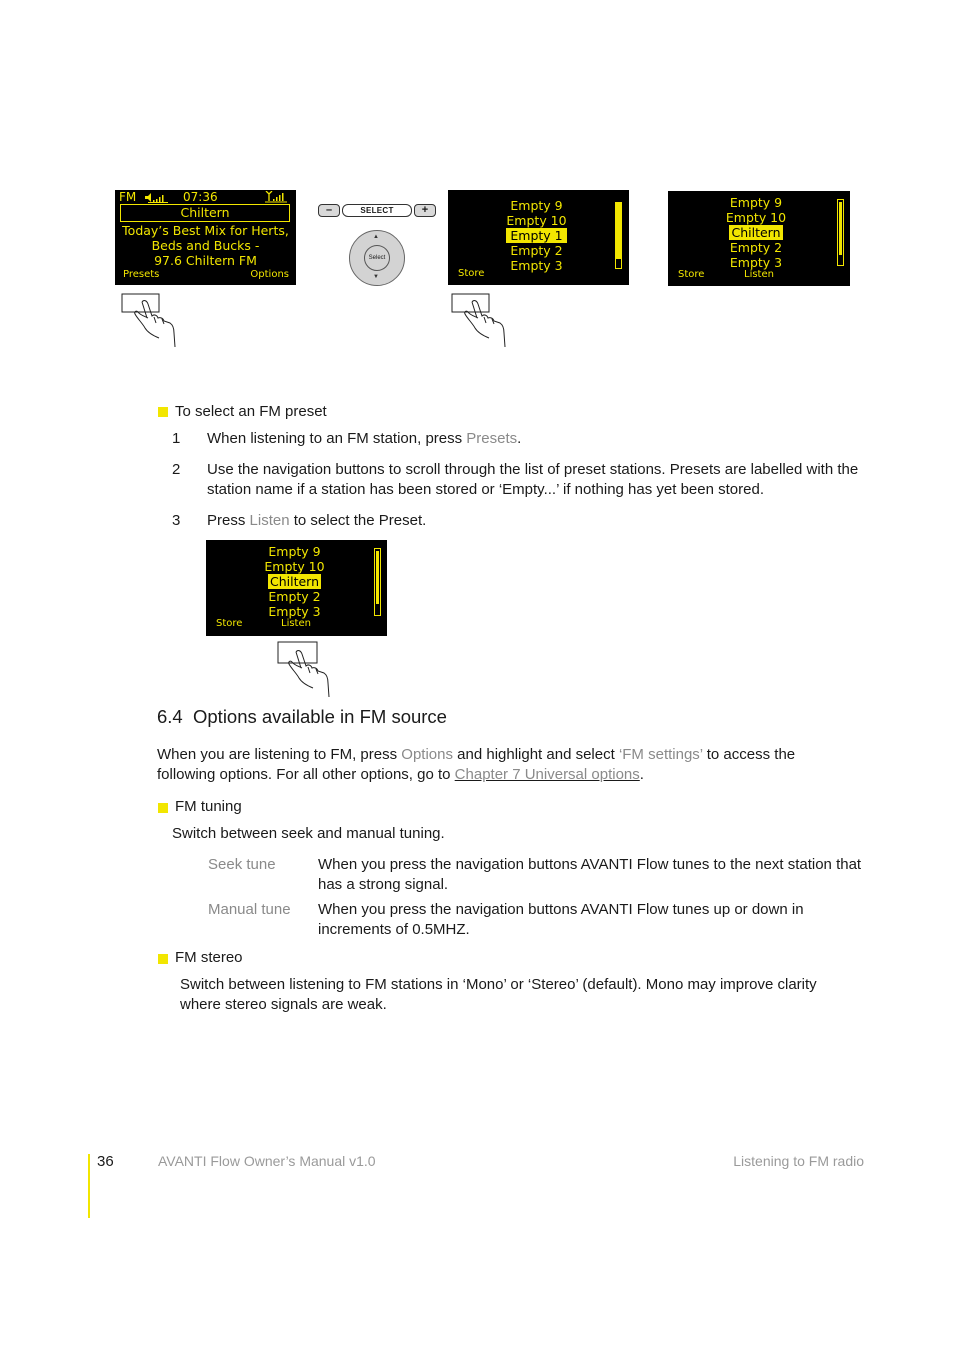  Describe the element at coordinates (329, 210) in the screenshot. I see `volume-minus-button: –` at that location.